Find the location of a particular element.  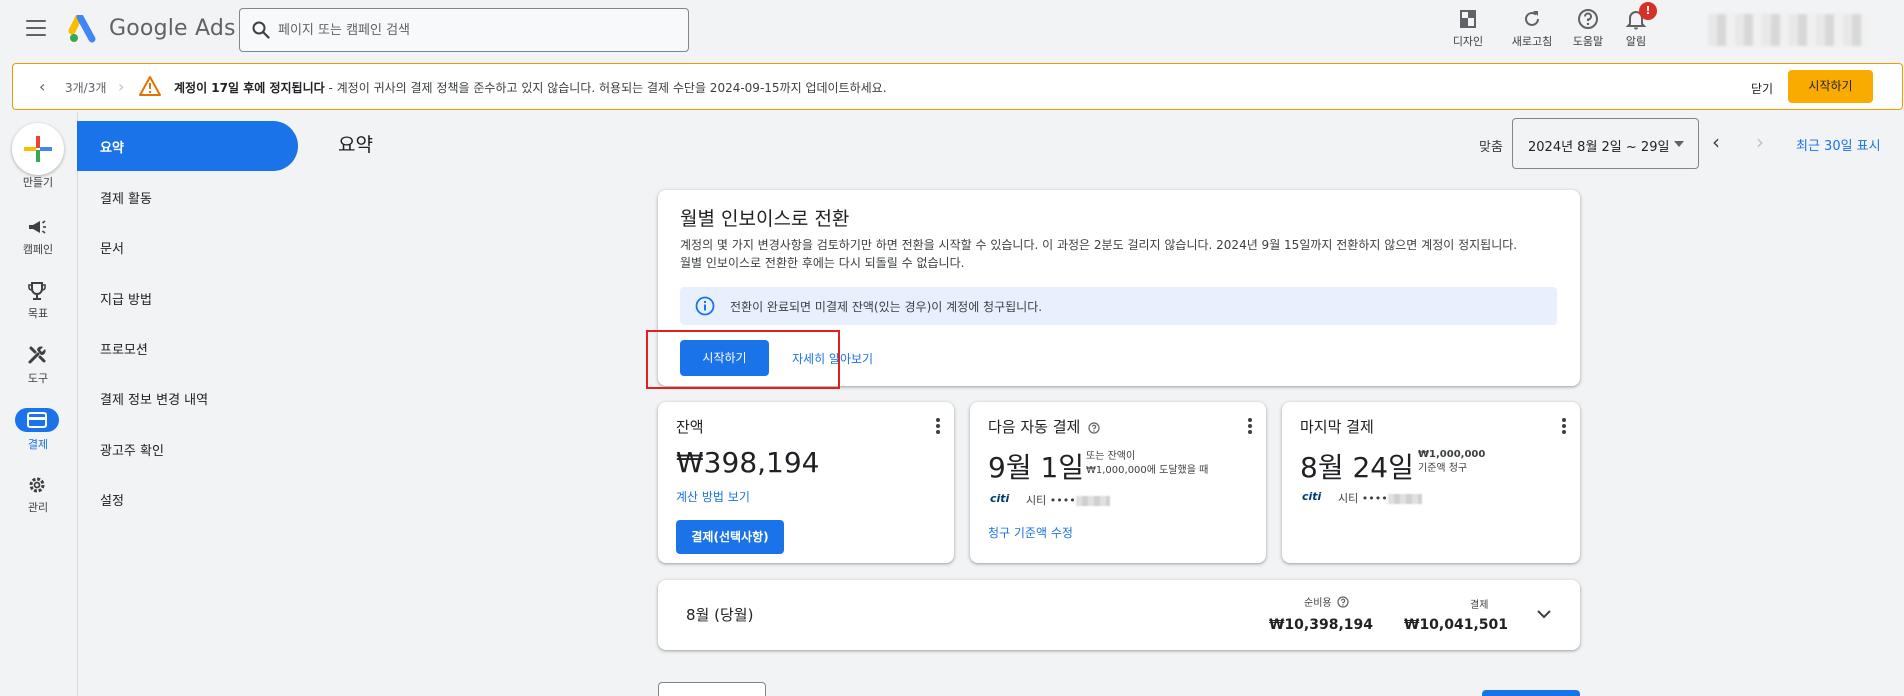

subnav-item-summary: 요약 is located at coordinates (187, 146).